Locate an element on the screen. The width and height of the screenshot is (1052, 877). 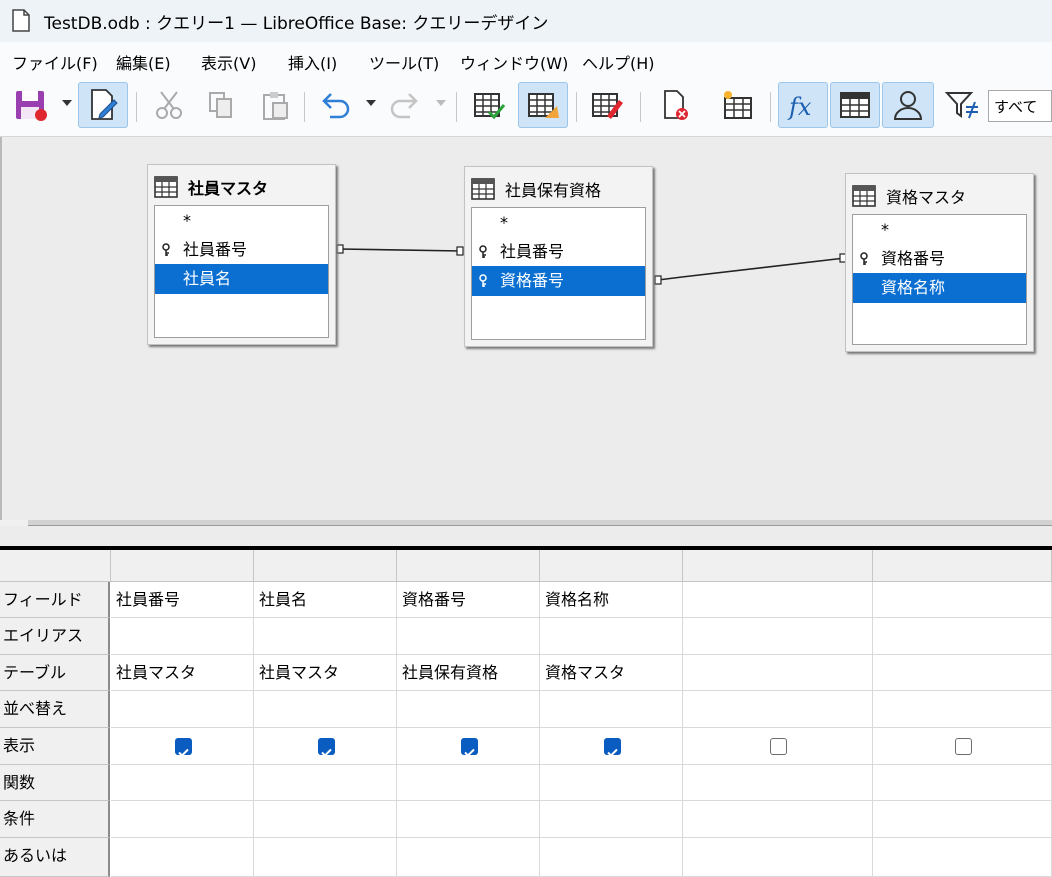
save-dropdown-icon is located at coordinates (67, 103).